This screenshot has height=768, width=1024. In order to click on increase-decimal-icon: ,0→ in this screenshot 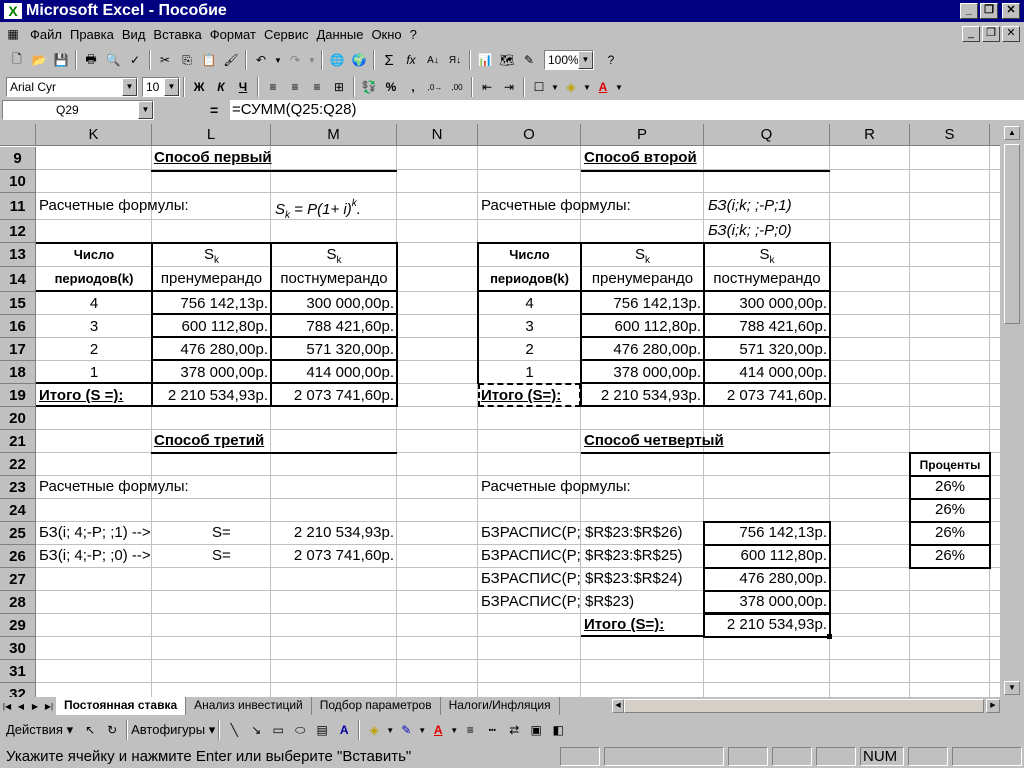, I will do `click(435, 87)`.